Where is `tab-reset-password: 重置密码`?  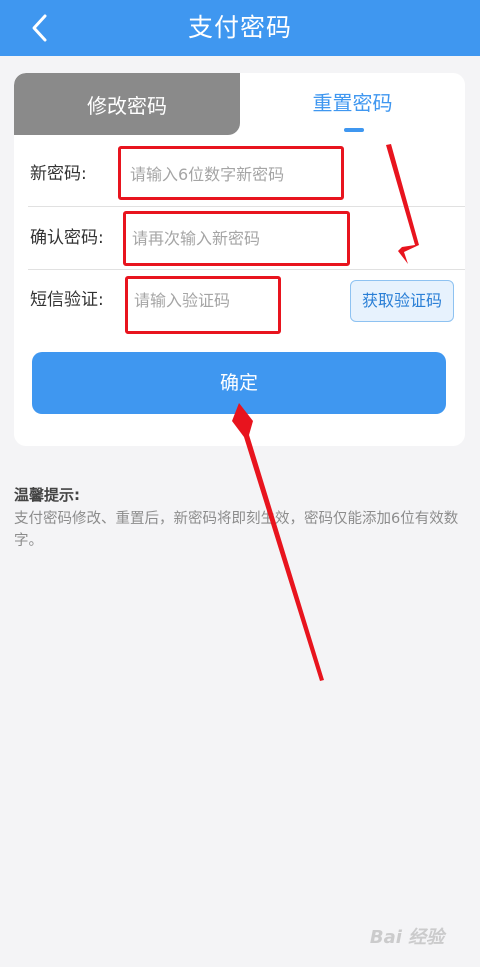 tab-reset-password: 重置密码 is located at coordinates (352, 104).